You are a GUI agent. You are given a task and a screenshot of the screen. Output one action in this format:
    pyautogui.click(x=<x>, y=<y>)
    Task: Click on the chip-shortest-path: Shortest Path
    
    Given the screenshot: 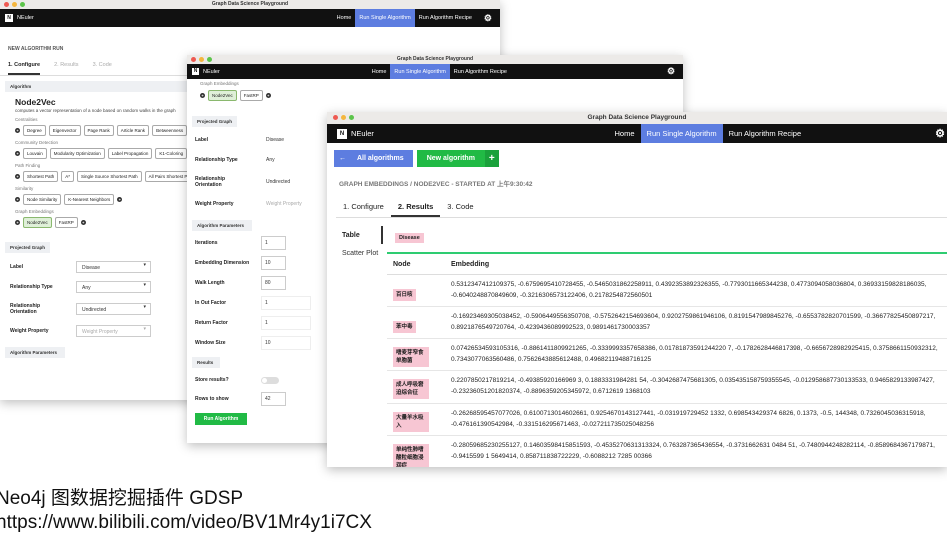 What is the action you would take?
    pyautogui.click(x=41, y=176)
    